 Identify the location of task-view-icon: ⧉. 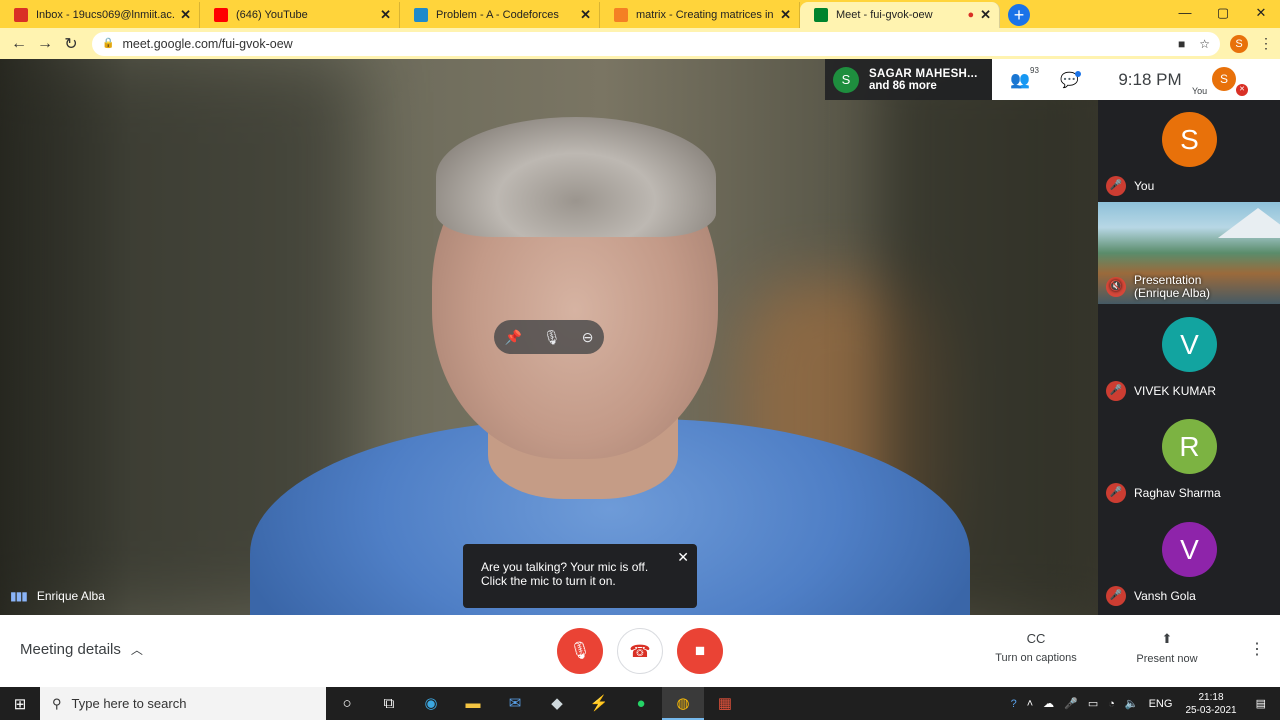
(389, 703).